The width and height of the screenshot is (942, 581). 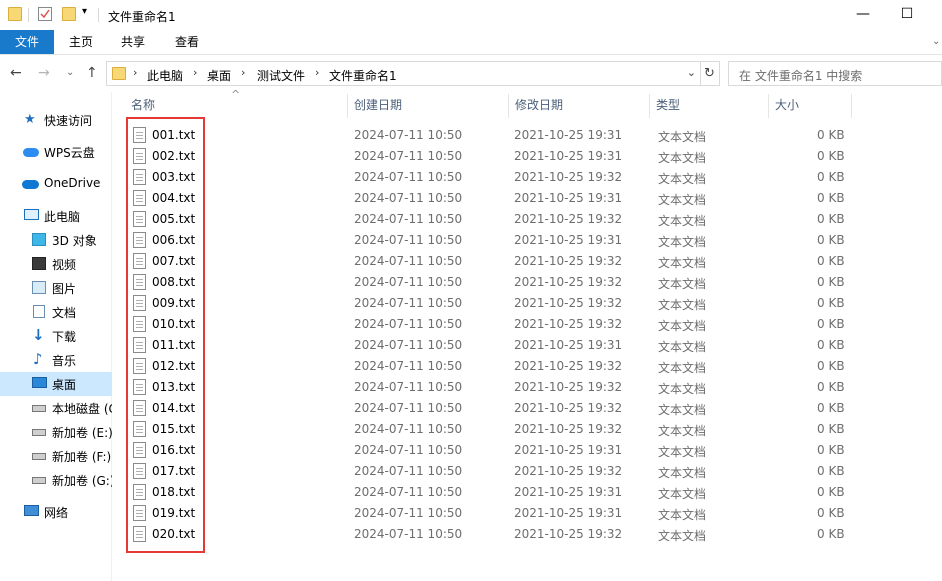 What do you see at coordinates (56, 152) in the screenshot?
I see `sidebar-item-wps-cloud: WPS云盘` at bounding box center [56, 152].